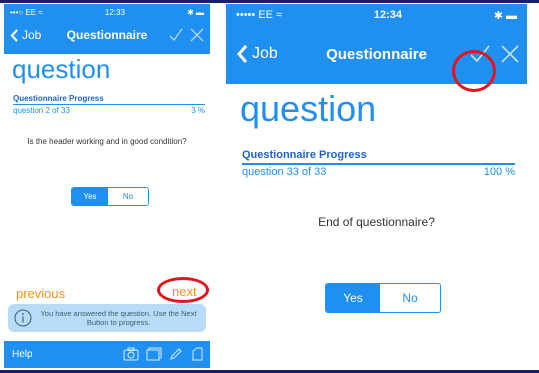 The width and height of the screenshot is (539, 373). I want to click on carrier-signal: •••○ EE ≈, so click(26, 12).